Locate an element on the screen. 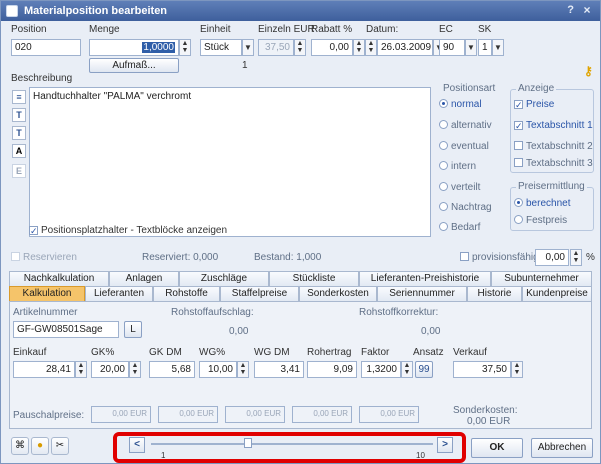 Image resolution: width=601 pixels, height=464 pixels. check-textabschnitt-1: ✓ Textabschnitt 1 is located at coordinates (553, 125).